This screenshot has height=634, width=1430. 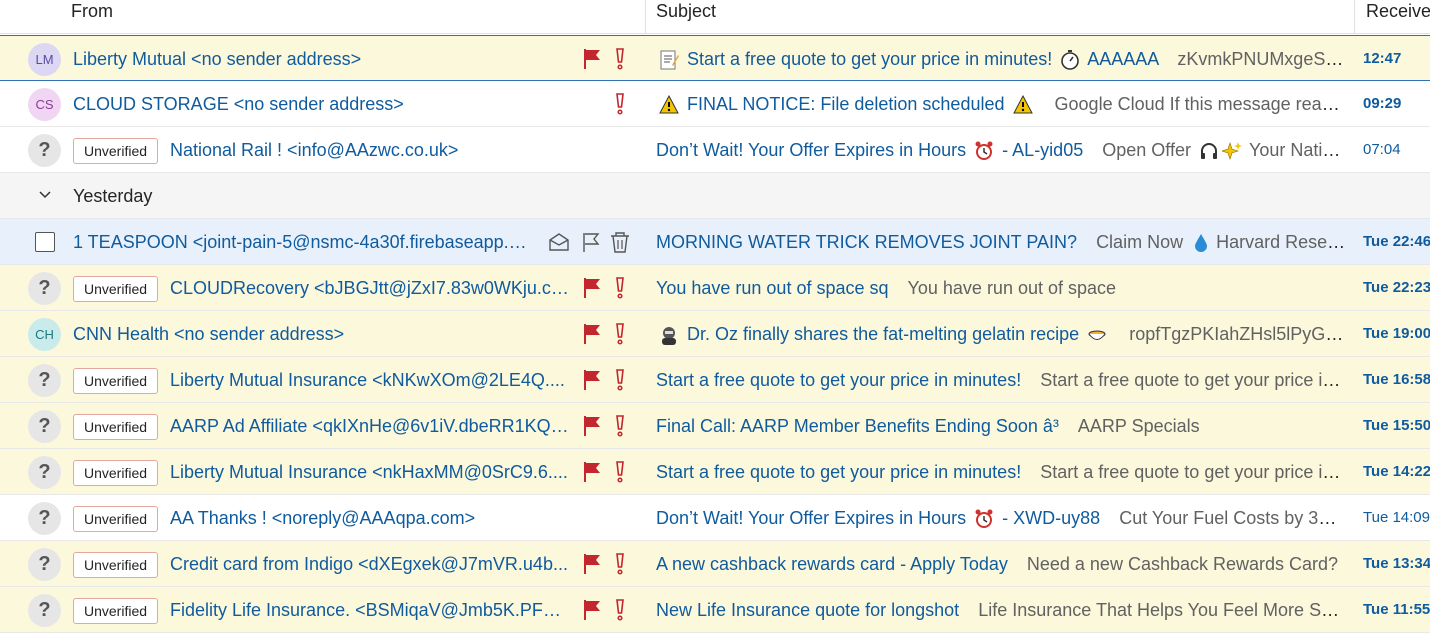 What do you see at coordinates (1146, 150) in the screenshot?
I see `preview-text: Open Offer` at bounding box center [1146, 150].